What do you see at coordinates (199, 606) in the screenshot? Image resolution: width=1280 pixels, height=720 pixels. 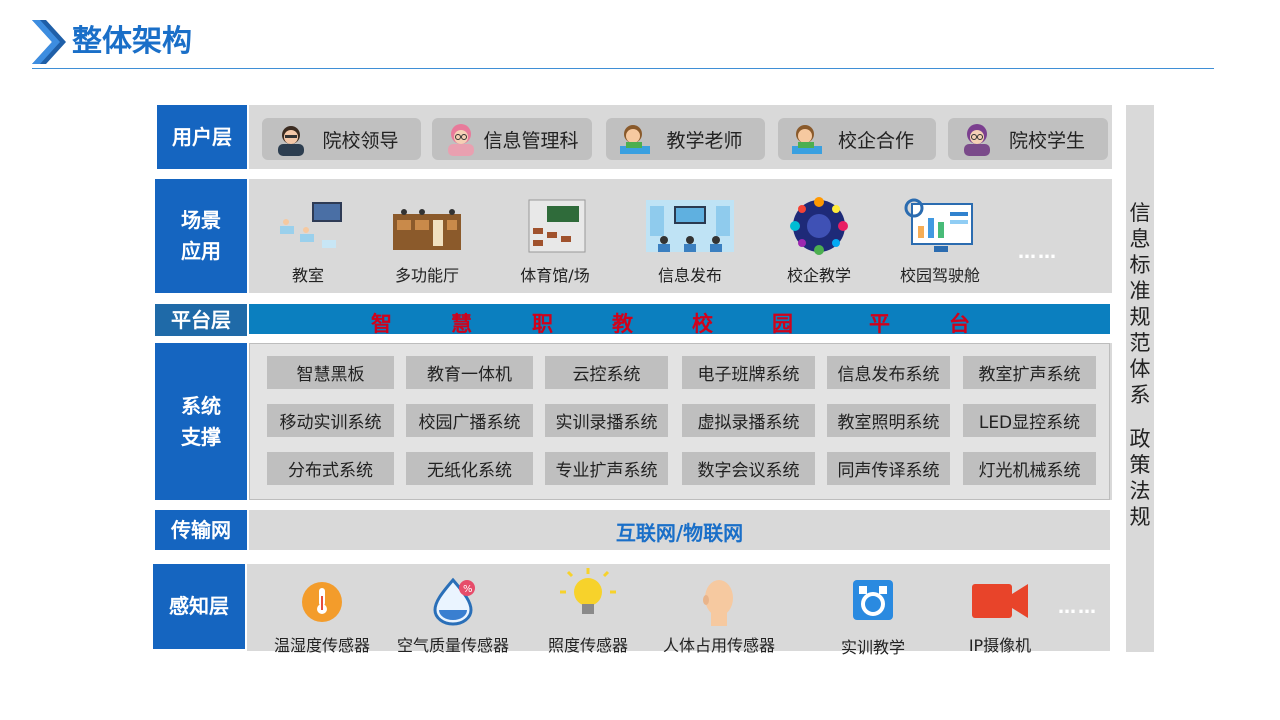 I see `sensing-layer-label: 感知层` at bounding box center [199, 606].